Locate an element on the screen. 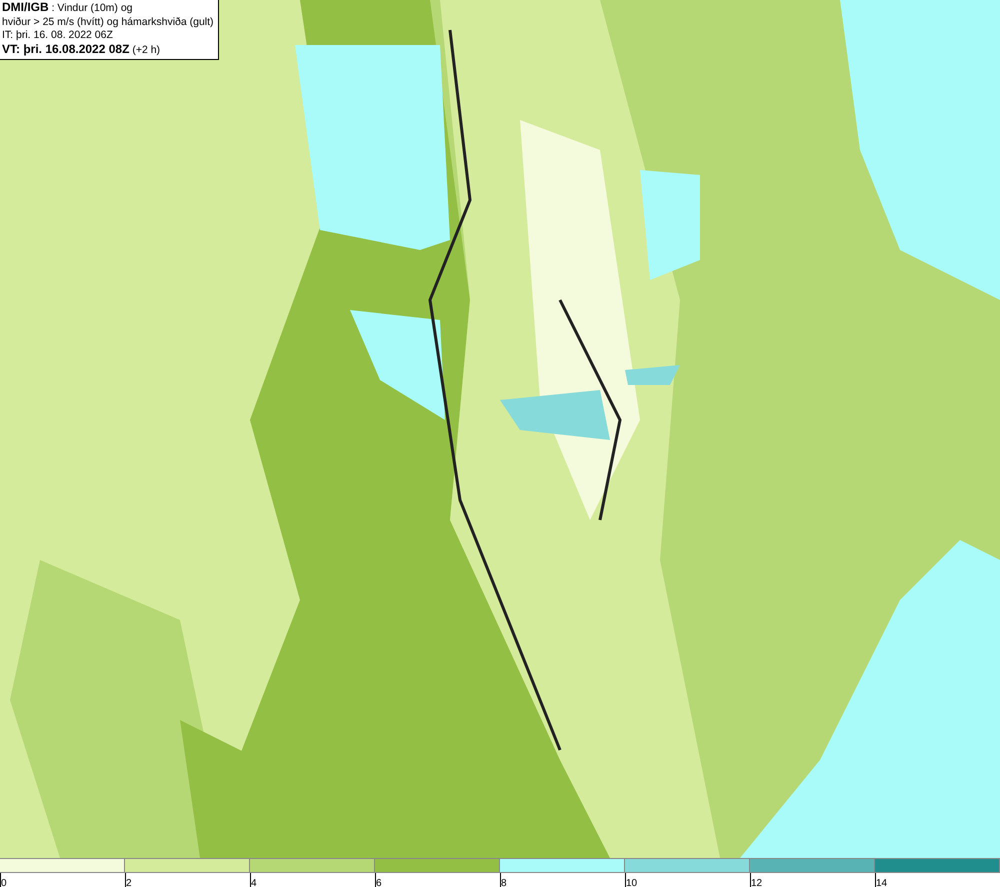 This screenshot has width=1000, height=887. legend-label: 4 is located at coordinates (254, 882).